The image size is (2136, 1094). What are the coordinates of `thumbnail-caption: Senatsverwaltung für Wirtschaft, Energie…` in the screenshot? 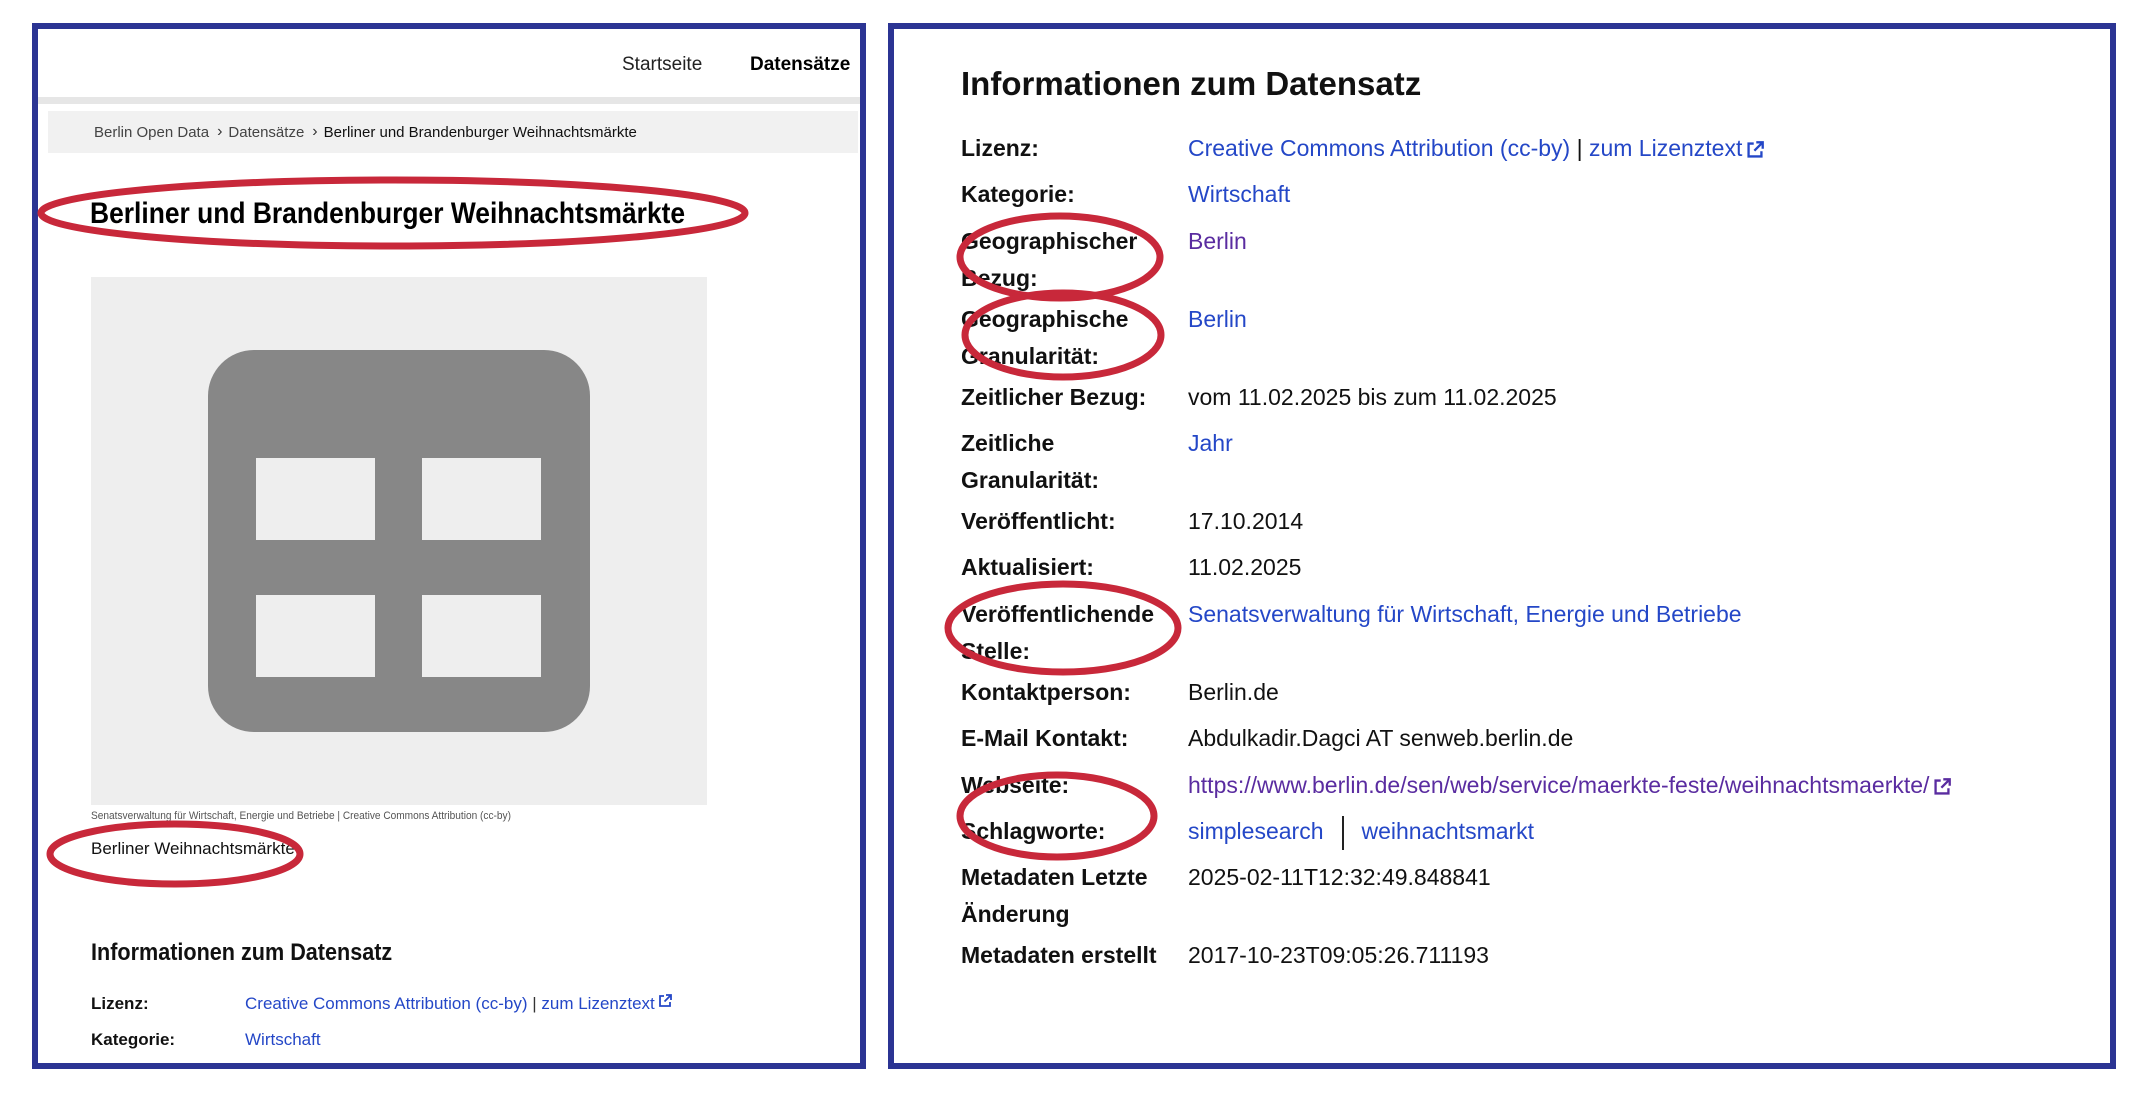 It's located at (301, 816).